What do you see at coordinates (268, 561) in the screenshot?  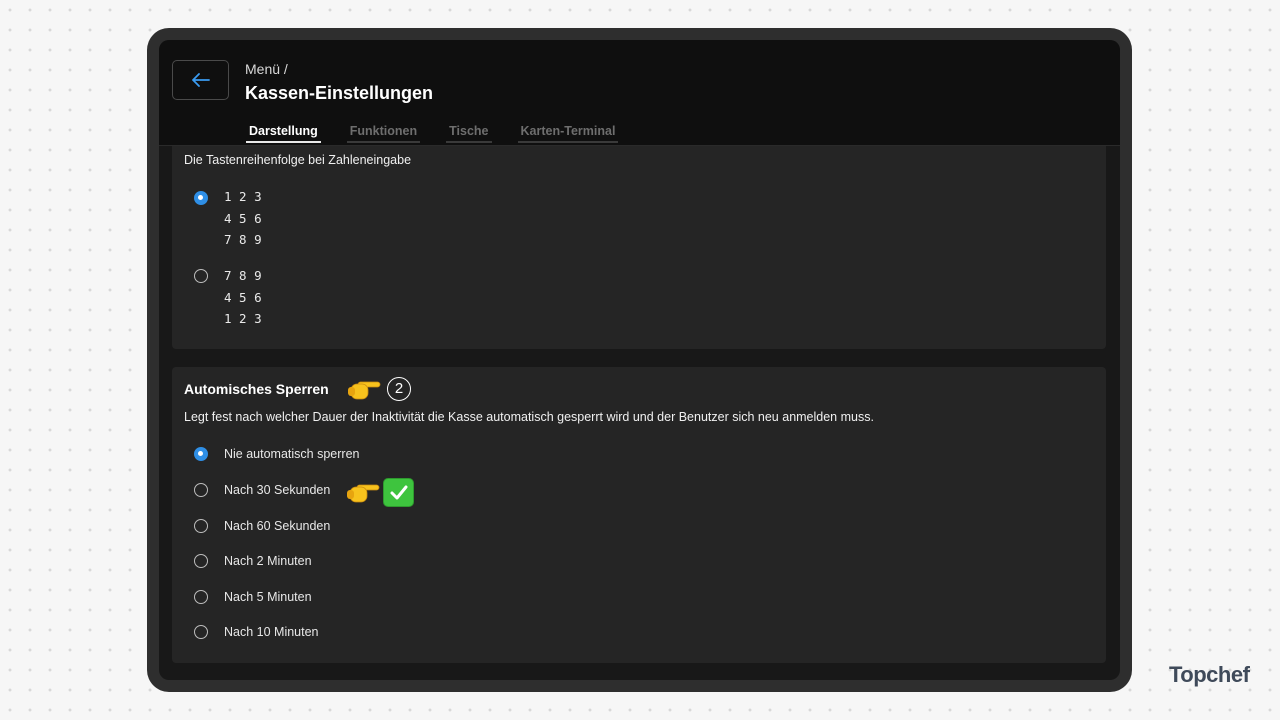 I see `lock-option-label-2min: Nach 2 Minuten` at bounding box center [268, 561].